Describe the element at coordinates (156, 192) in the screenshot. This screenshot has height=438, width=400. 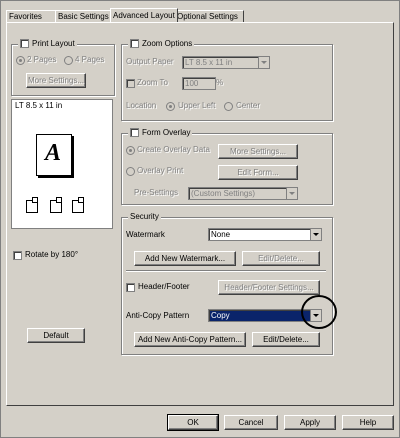
I see `pre-settings-label: Pre-Settings` at that location.